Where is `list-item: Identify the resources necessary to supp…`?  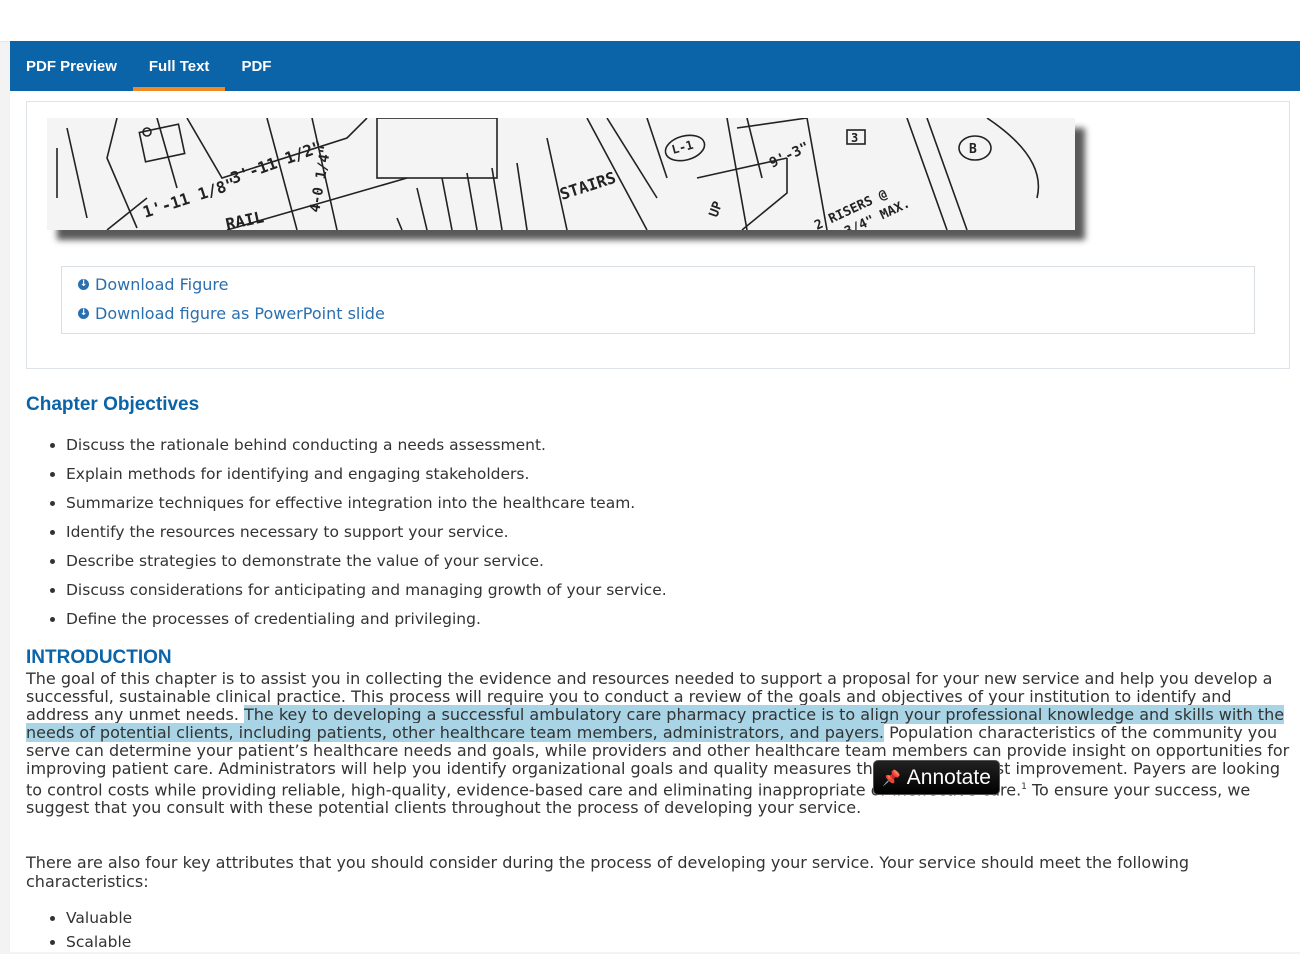
list-item: Identify the resources necessary to supp… is located at coordinates (366, 532).